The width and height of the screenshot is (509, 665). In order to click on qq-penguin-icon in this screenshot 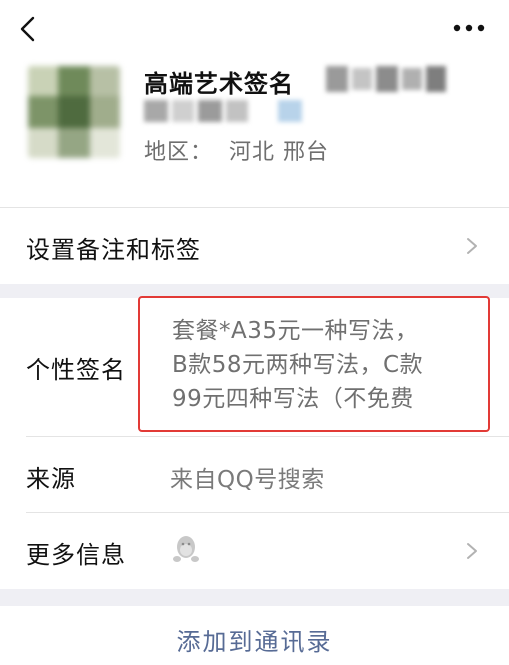, I will do `click(186, 549)`.